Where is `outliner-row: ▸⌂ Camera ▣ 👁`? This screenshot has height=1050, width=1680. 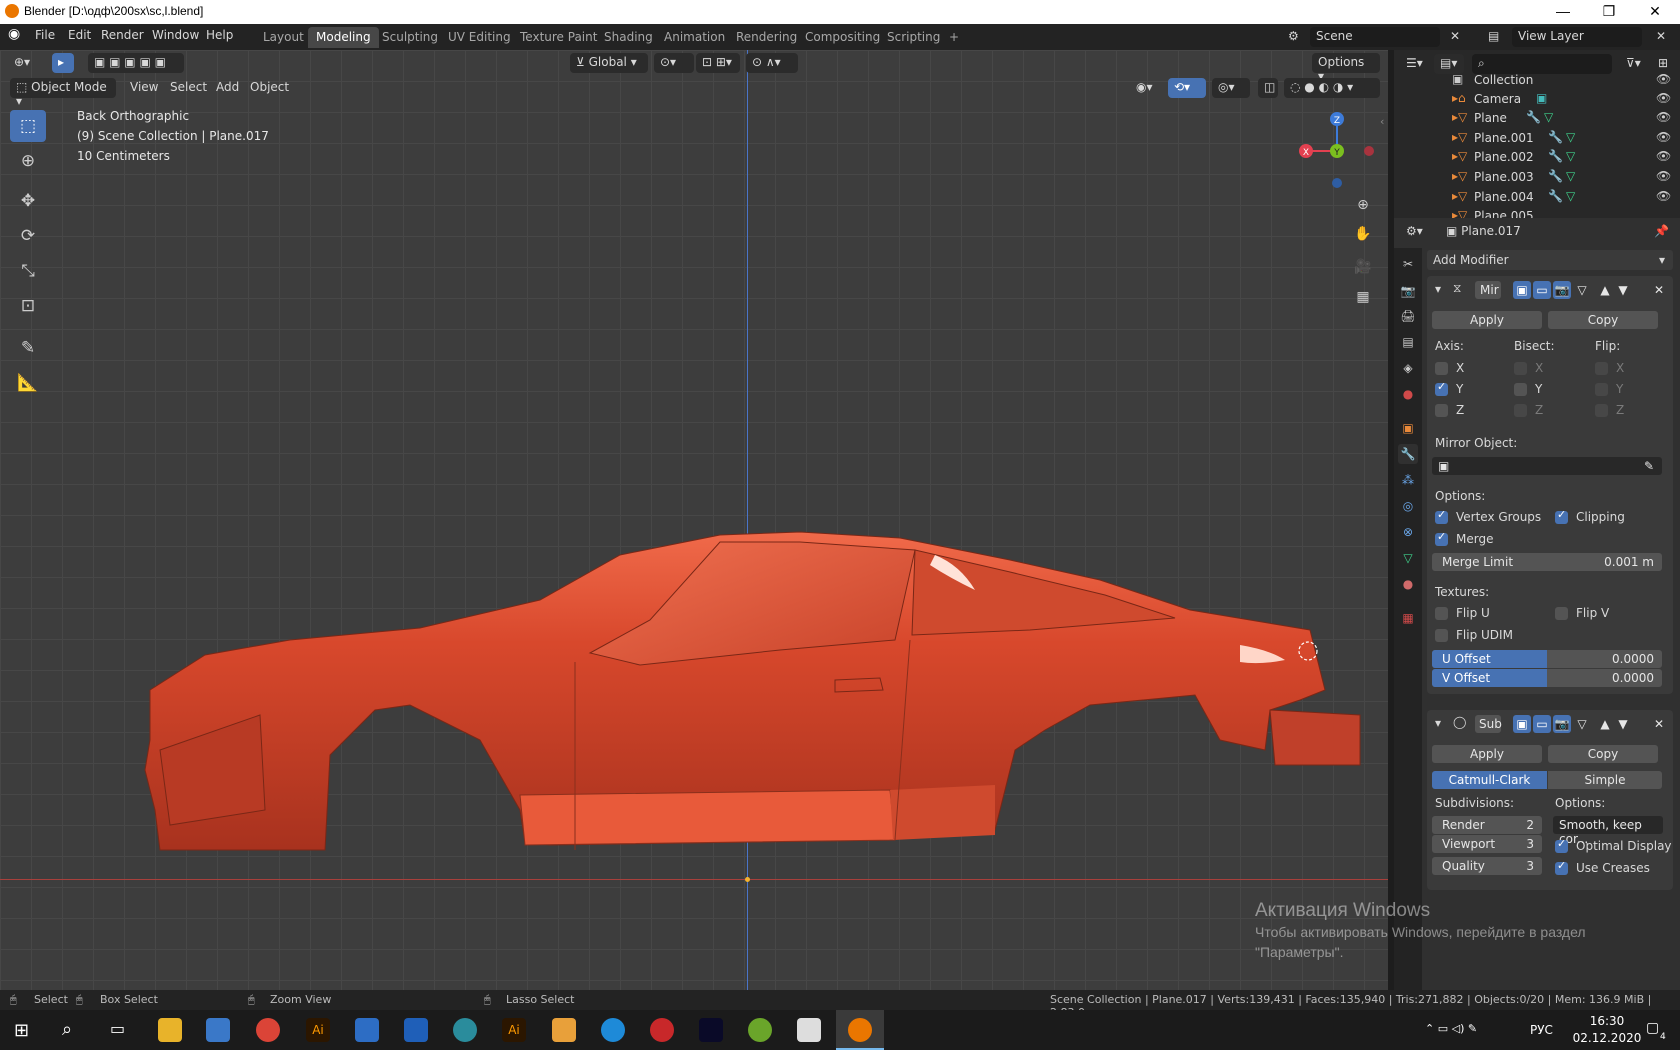 outliner-row: ▸⌂ Camera ▣ 👁 is located at coordinates (1537, 99).